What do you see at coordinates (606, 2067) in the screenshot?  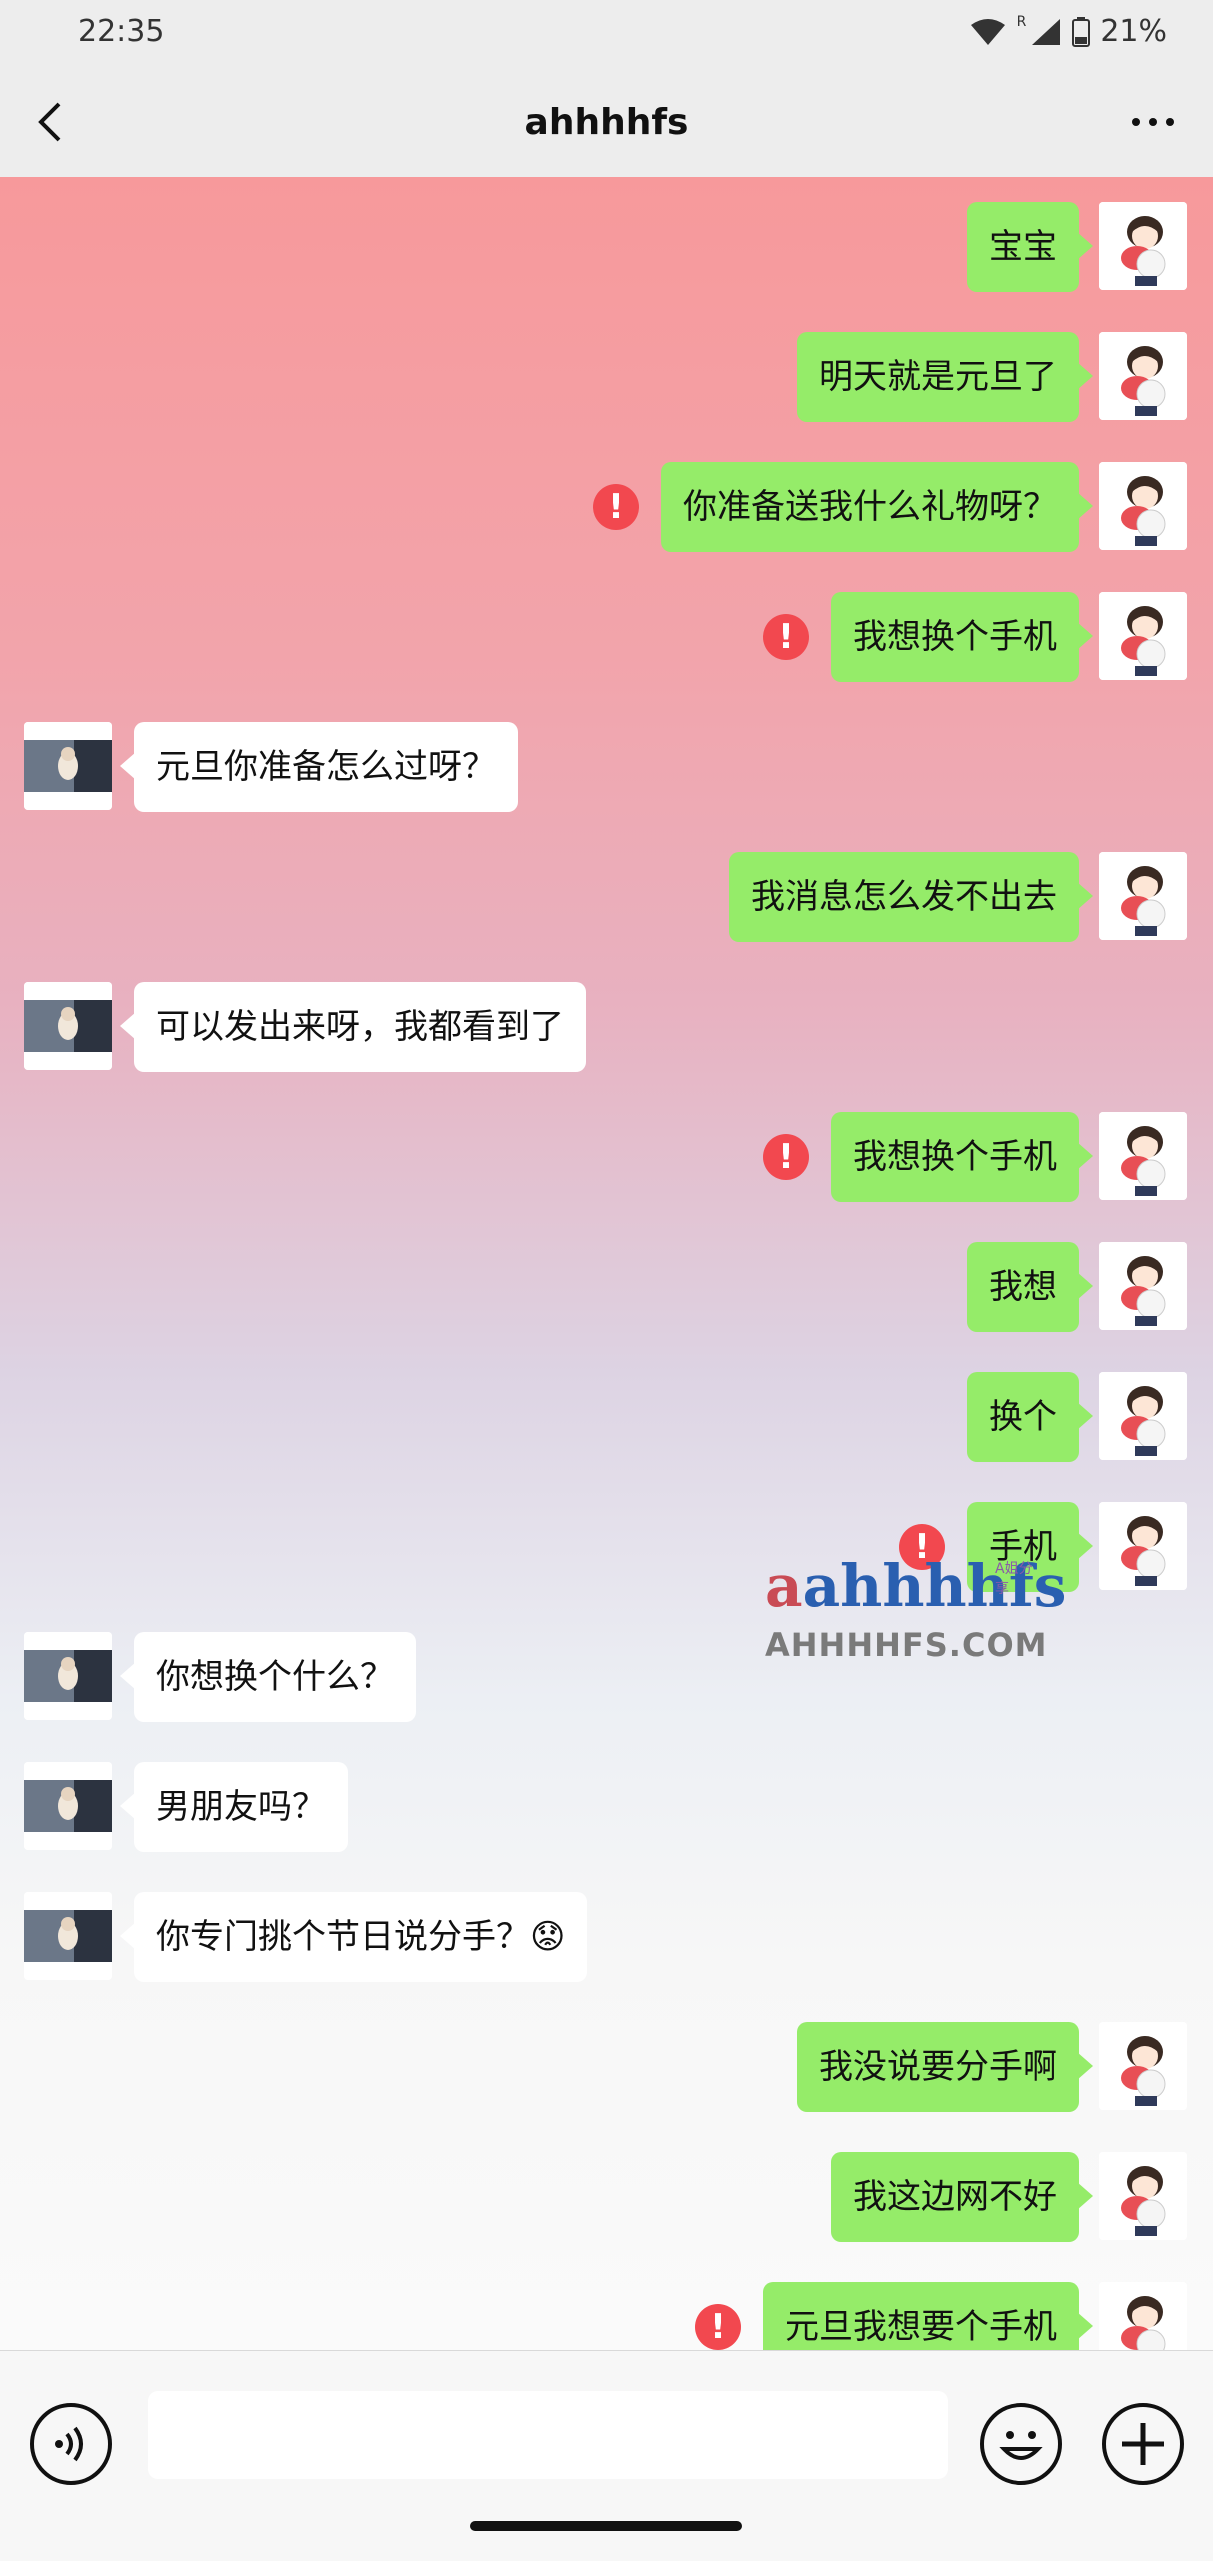 I see `message-row-sent: 我没说要分手啊` at bounding box center [606, 2067].